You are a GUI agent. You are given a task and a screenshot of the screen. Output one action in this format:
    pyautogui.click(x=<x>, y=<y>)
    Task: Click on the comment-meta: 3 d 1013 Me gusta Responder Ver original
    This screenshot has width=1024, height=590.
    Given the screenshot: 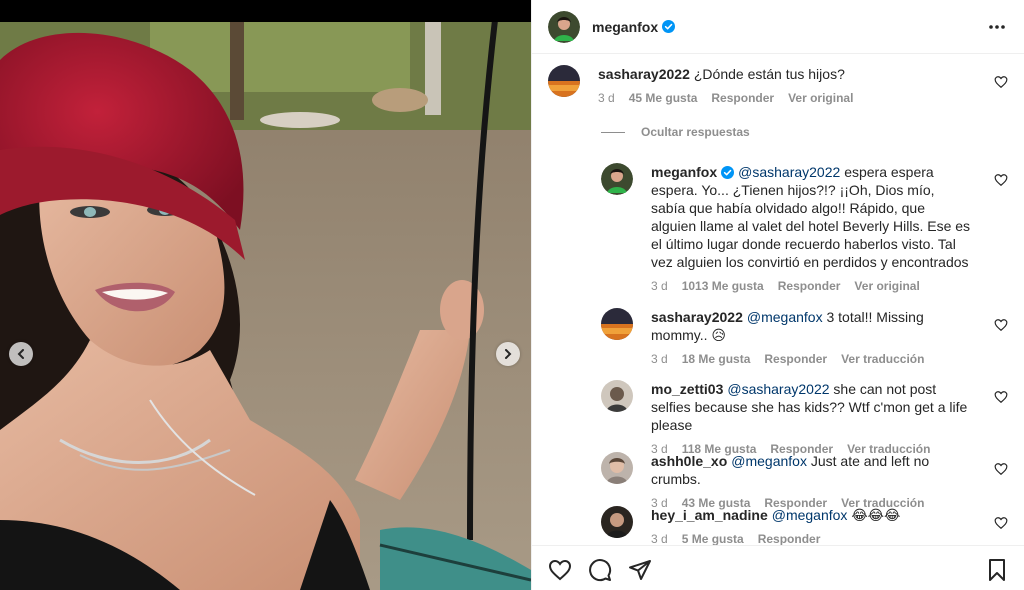 What is the action you would take?
    pyautogui.click(x=811, y=286)
    